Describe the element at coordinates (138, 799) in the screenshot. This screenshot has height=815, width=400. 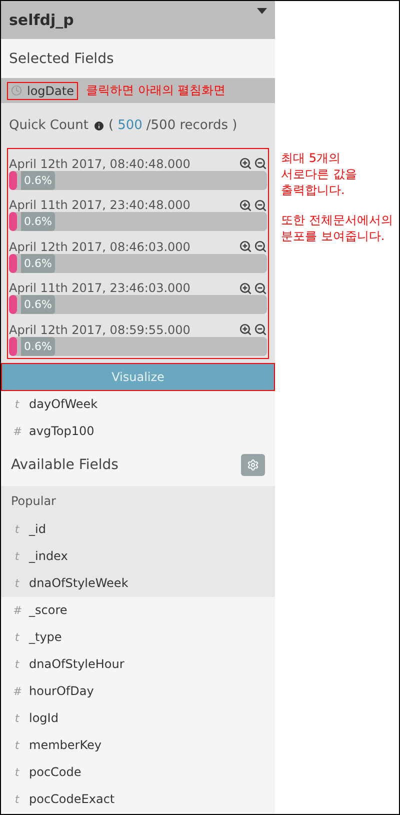
I see `field-item: t pocCodeExact` at that location.